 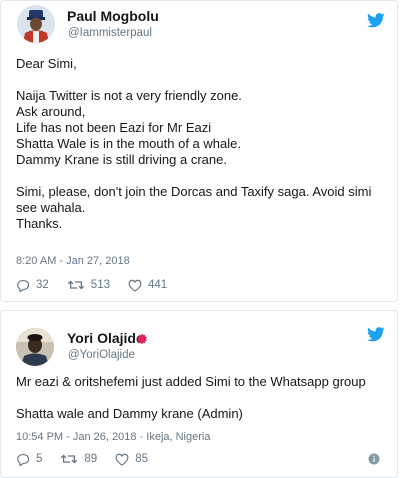 I want to click on retweet-button: 89, so click(x=78, y=459).